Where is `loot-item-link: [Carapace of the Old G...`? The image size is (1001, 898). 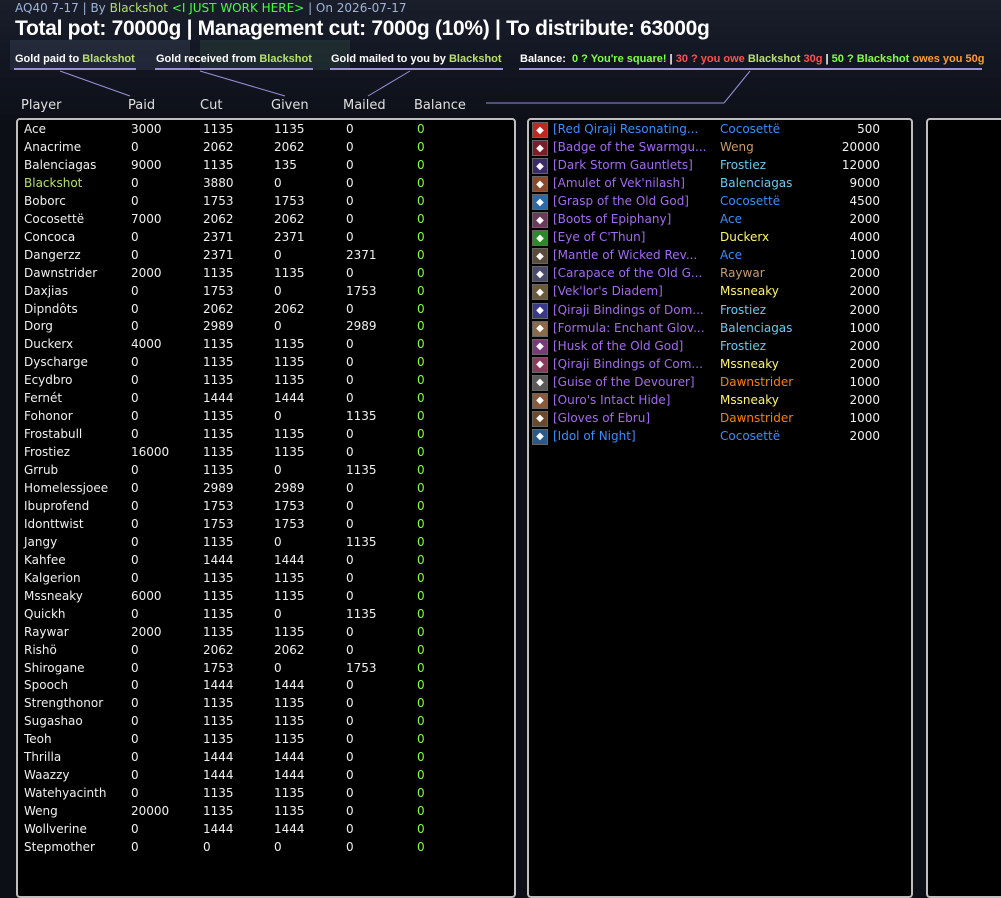
loot-item-link: [Carapace of the Old G... is located at coordinates (627, 273).